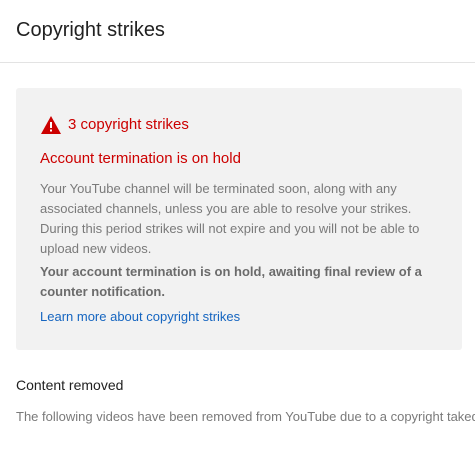 Image resolution: width=475 pixels, height=450 pixels. What do you see at coordinates (140, 158) in the screenshot?
I see `termination-heading: Account termination is on hold` at bounding box center [140, 158].